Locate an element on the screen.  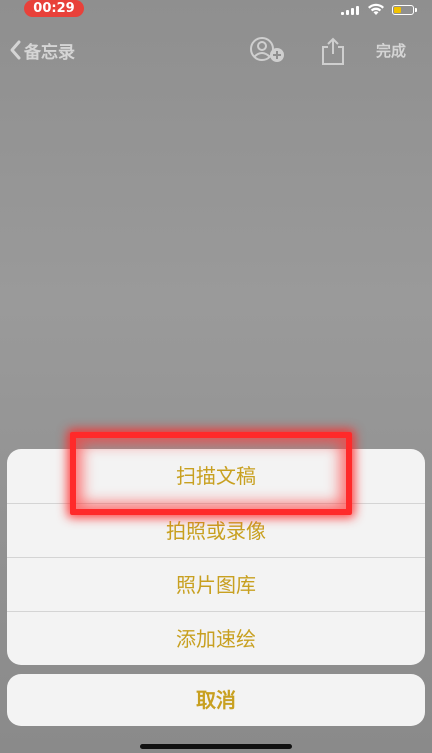
battery-cap is located at coordinates (416, 10).